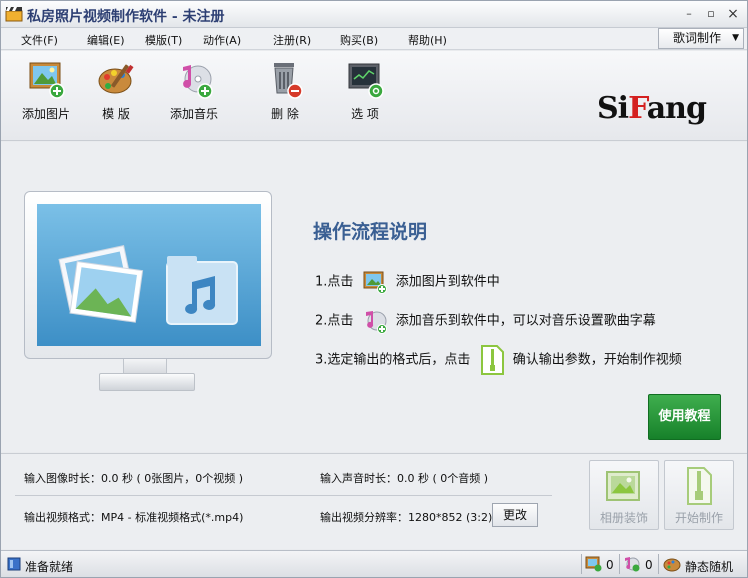 This screenshot has height=578, width=748. I want to click on template-button: 模 版, so click(116, 93).